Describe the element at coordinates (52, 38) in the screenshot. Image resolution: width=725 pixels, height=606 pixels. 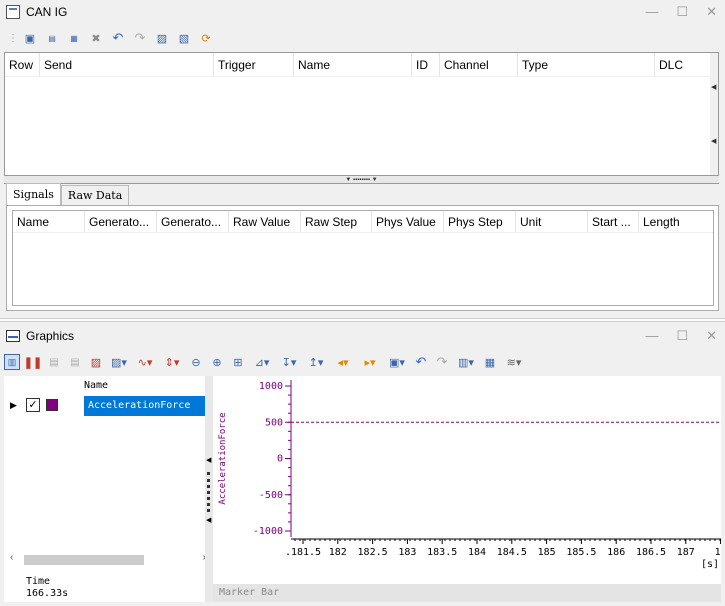
I see `send-frame-icon: ▤` at that location.